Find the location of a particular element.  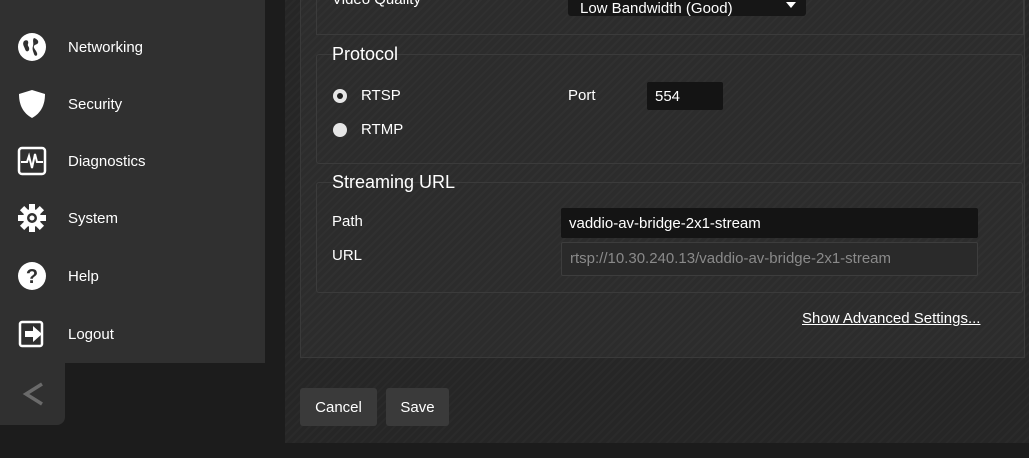

sidebar-item-logout: Logout is located at coordinates (132, 334).